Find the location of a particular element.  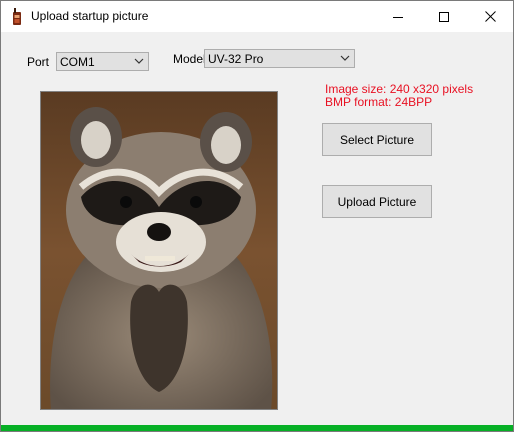

model-select: UV-32 Pro is located at coordinates (279, 58).